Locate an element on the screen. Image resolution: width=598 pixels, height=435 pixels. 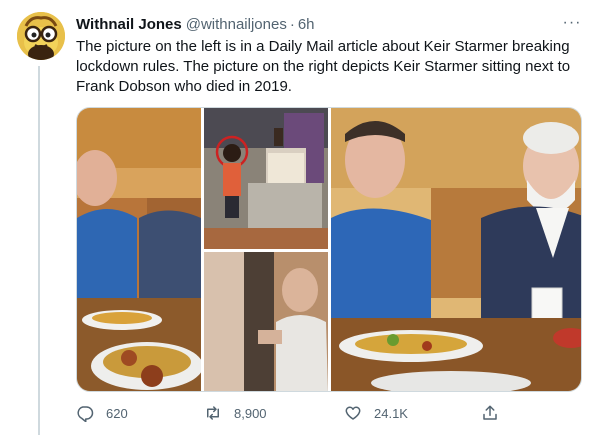
more-icon: ··· is located at coordinates (572, 22).